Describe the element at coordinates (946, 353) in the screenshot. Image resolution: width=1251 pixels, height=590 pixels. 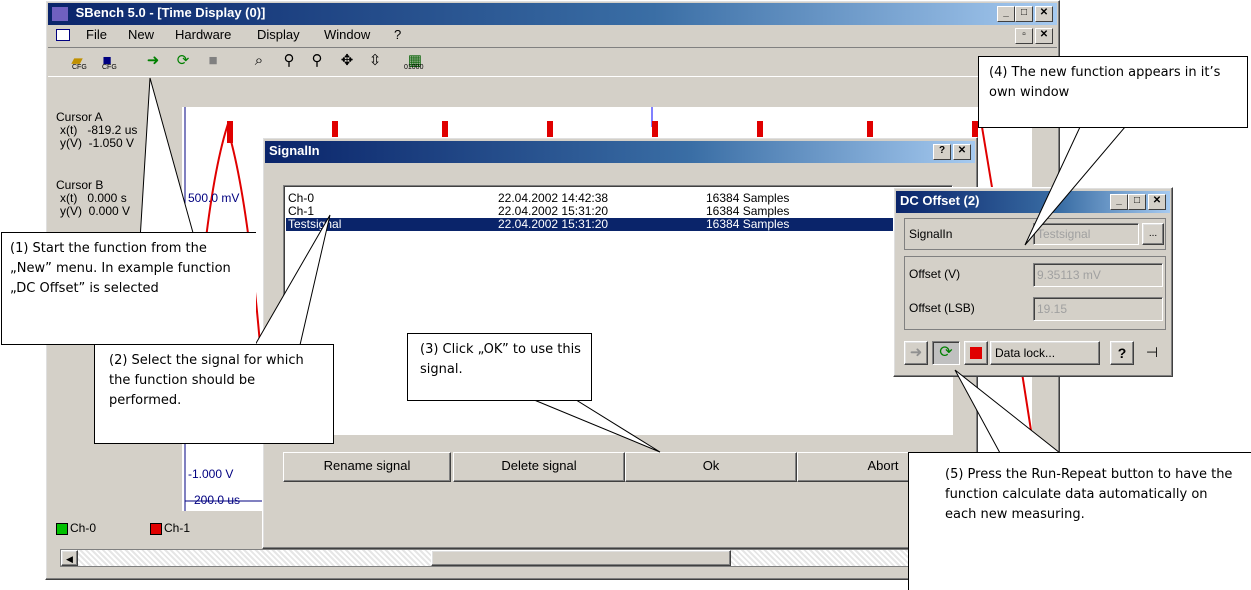
I see `dc-run-repeat-icon: ⟳` at that location.